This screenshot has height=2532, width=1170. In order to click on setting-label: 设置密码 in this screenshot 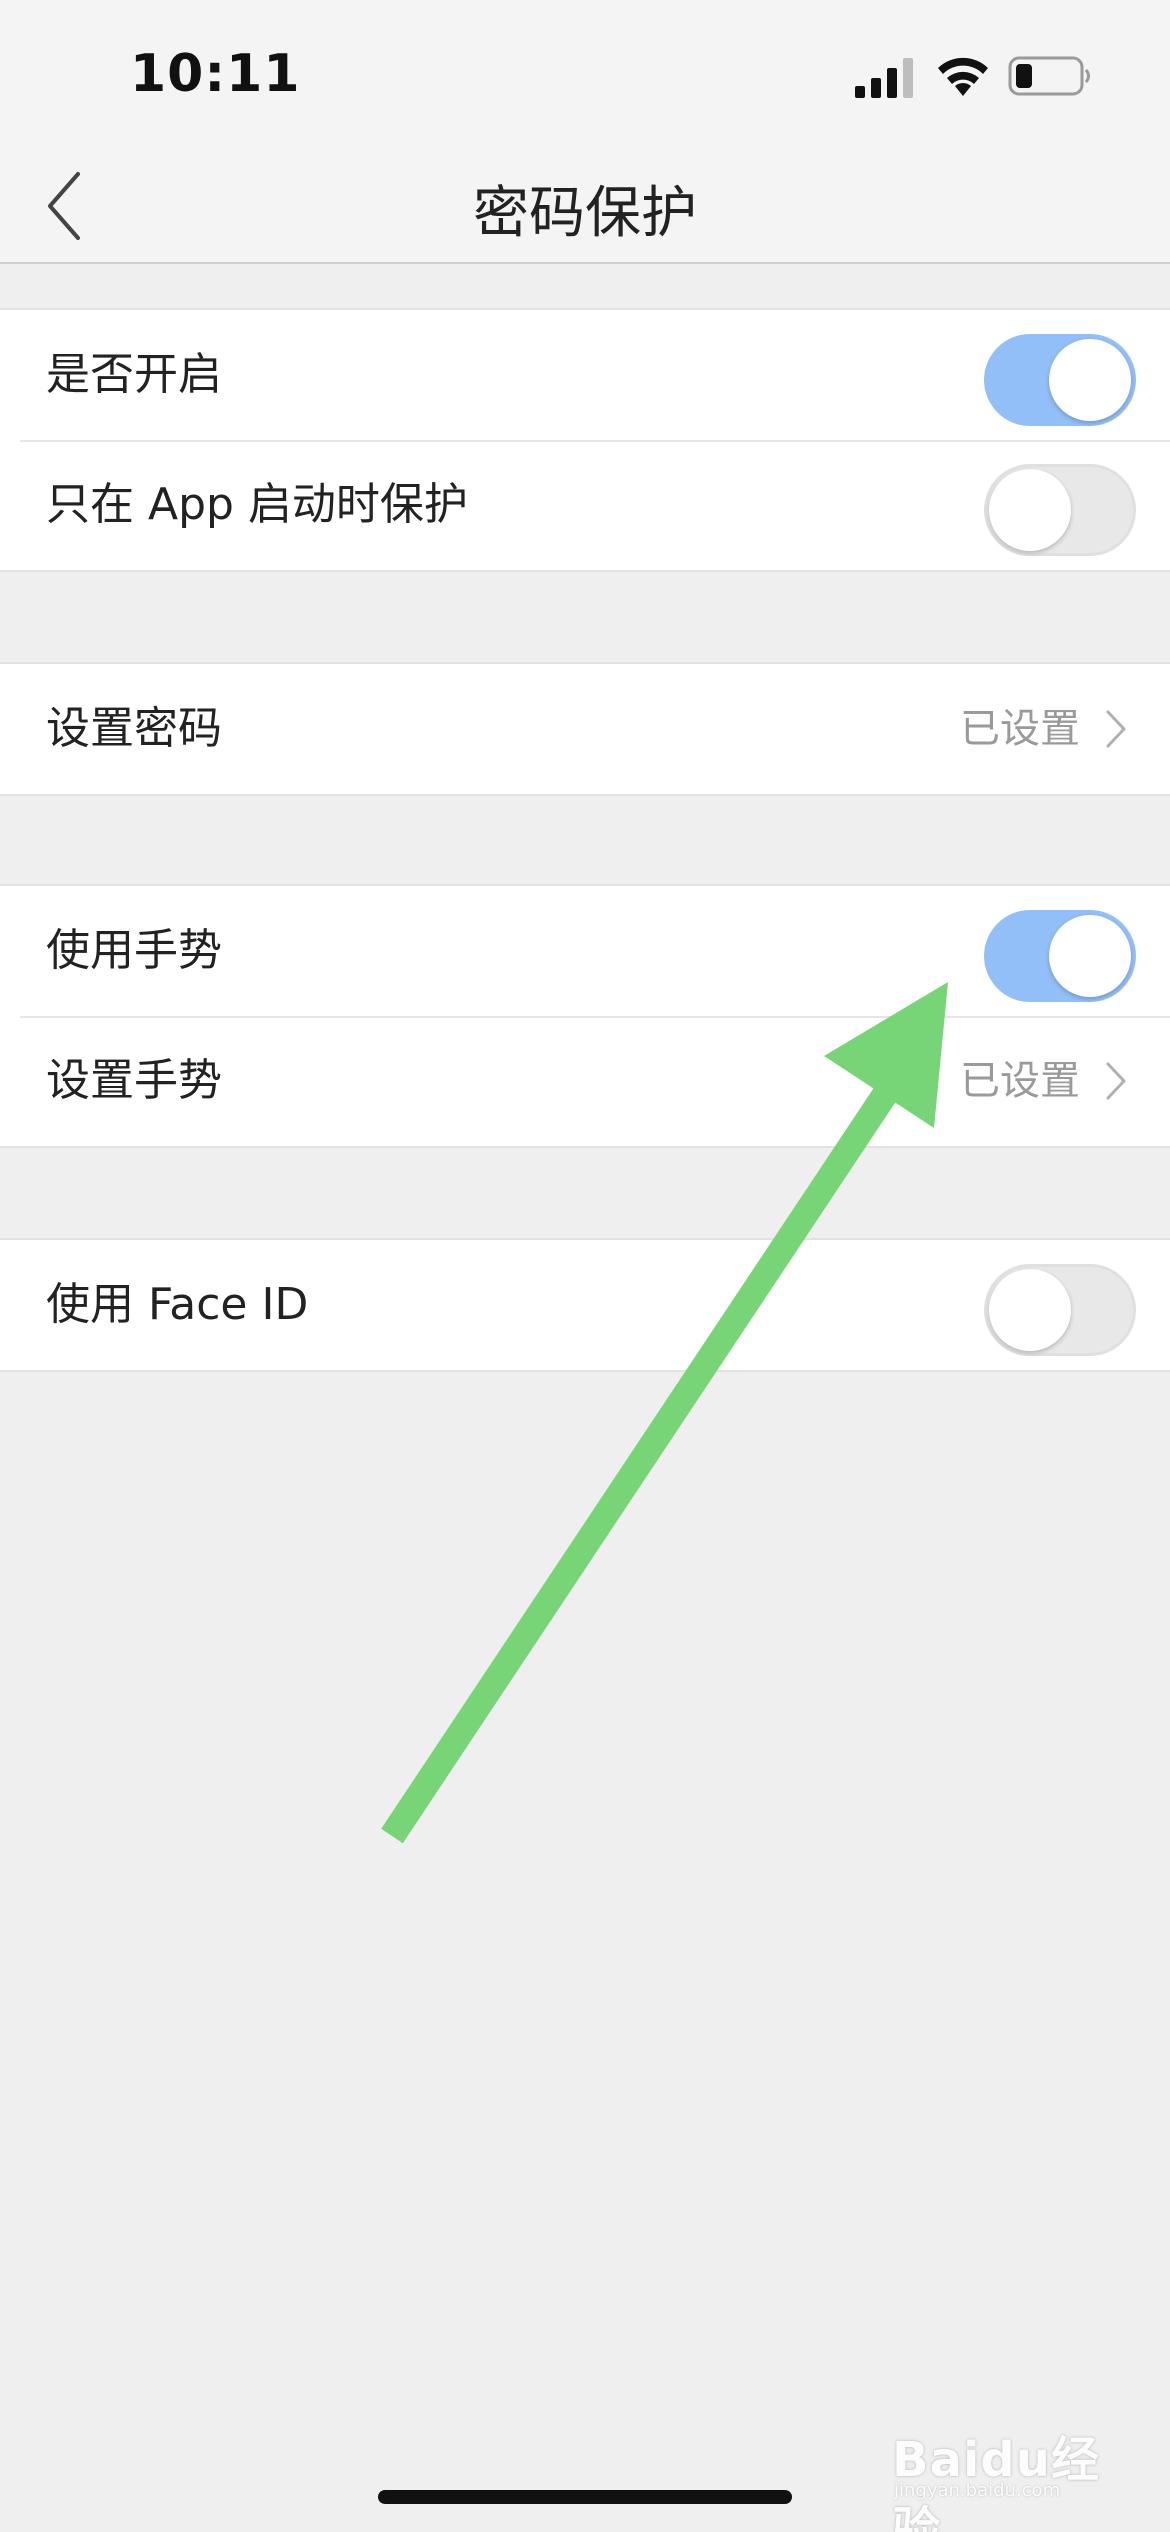, I will do `click(134, 728)`.